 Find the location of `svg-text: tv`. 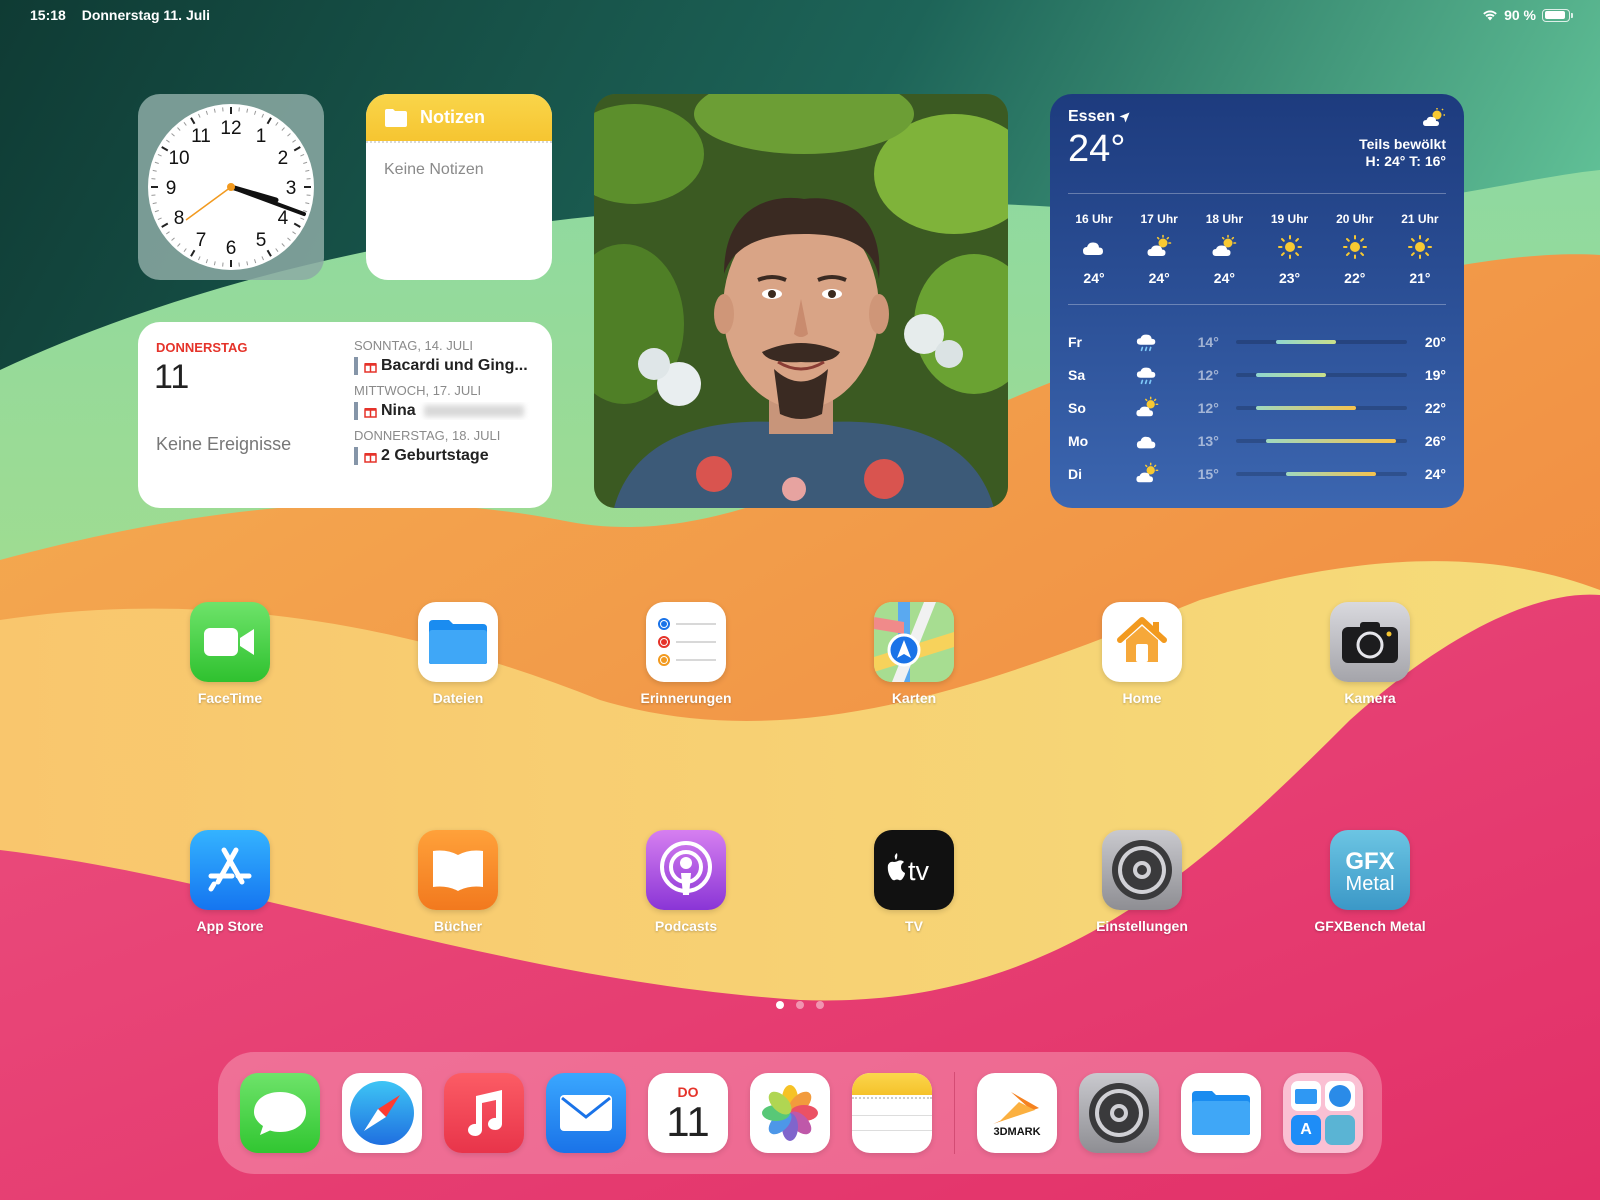

svg-text: tv is located at coordinates (919, 871).